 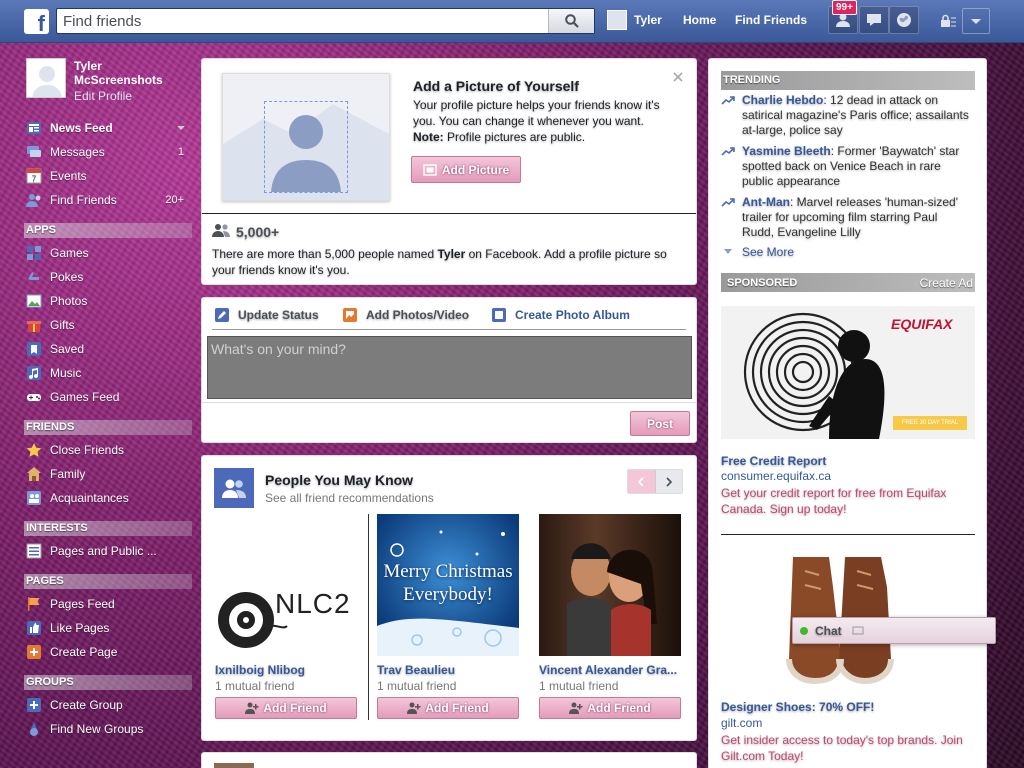 I want to click on ad-title: Designer Shoes: 70% OFF!, so click(x=797, y=707).